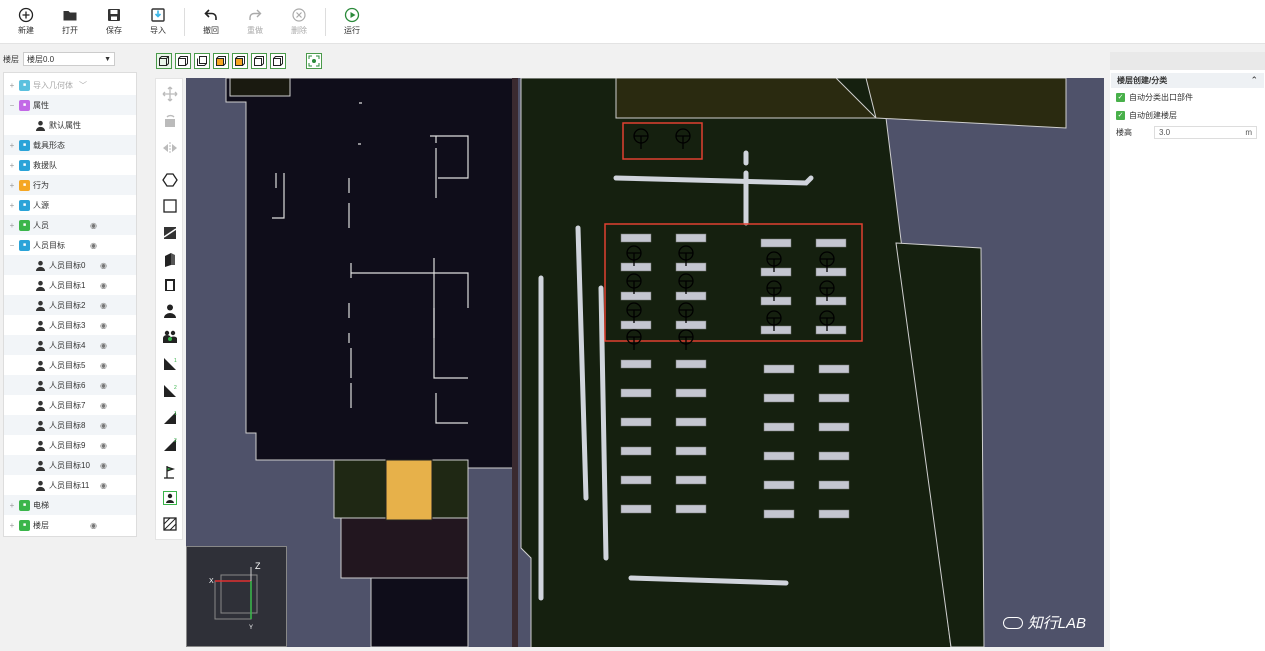 This screenshot has width=1265, height=651. Describe the element at coordinates (70, 245) in the screenshot. I see `tree-item: − ■ 人员目标 ◉` at that location.